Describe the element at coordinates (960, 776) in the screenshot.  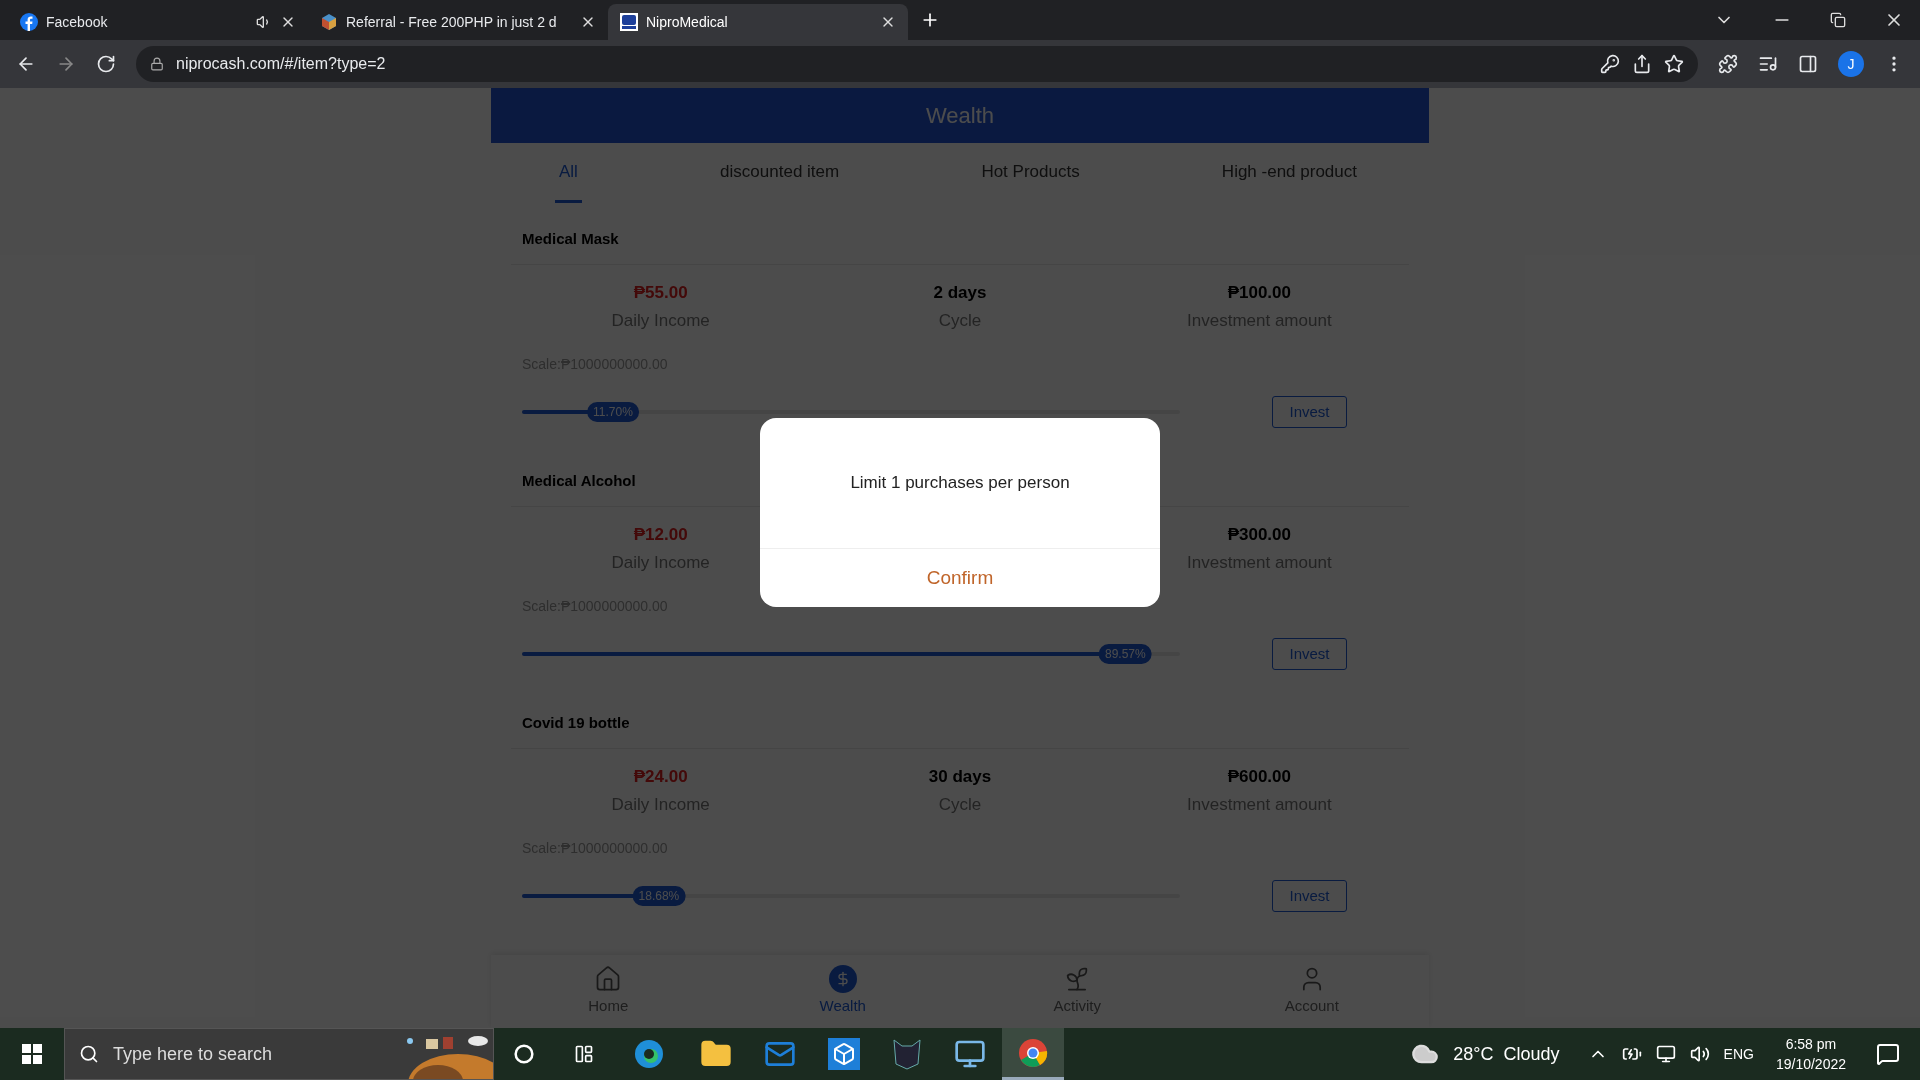
I see `cycle-value: 30 days` at that location.